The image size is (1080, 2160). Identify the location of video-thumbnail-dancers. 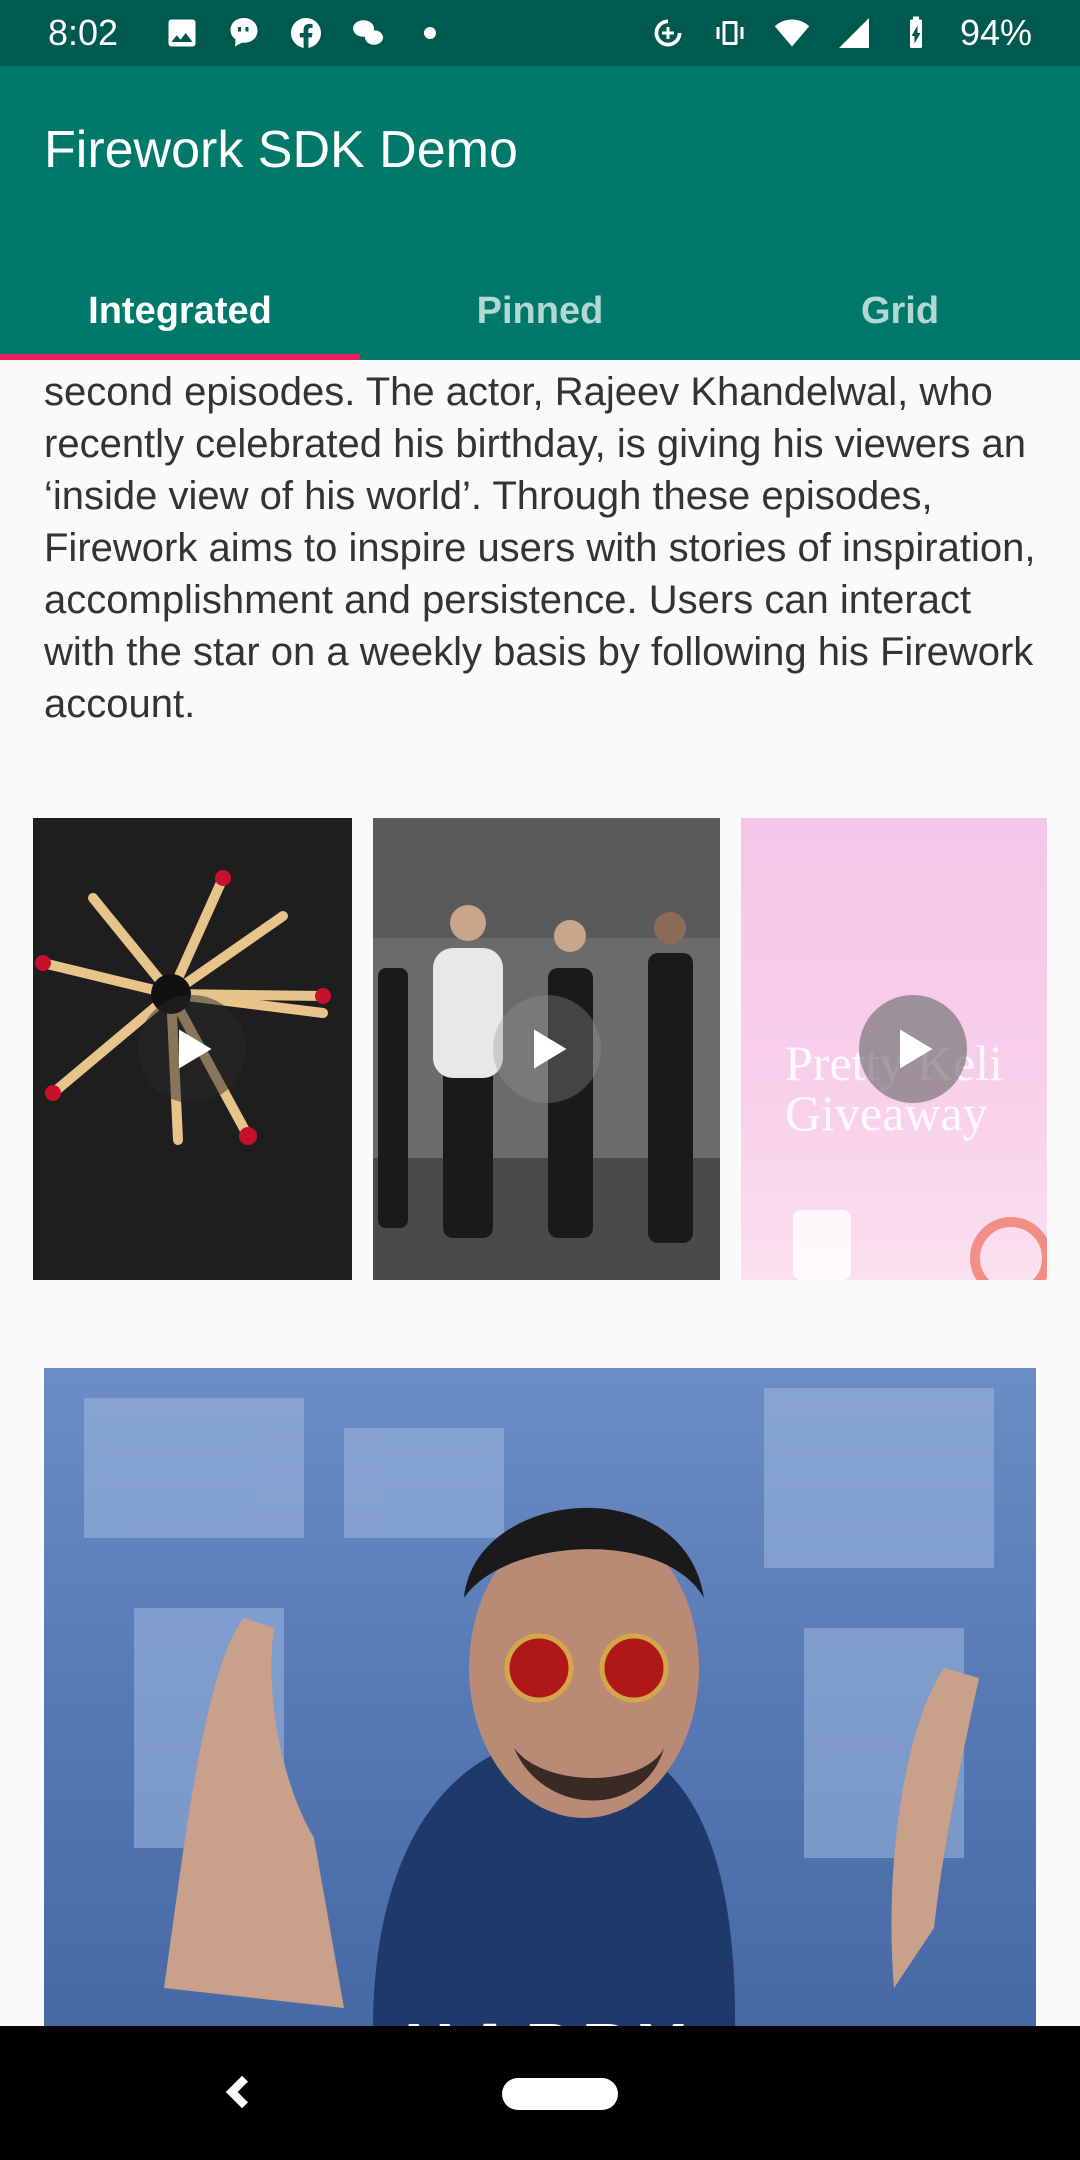
(546, 1049).